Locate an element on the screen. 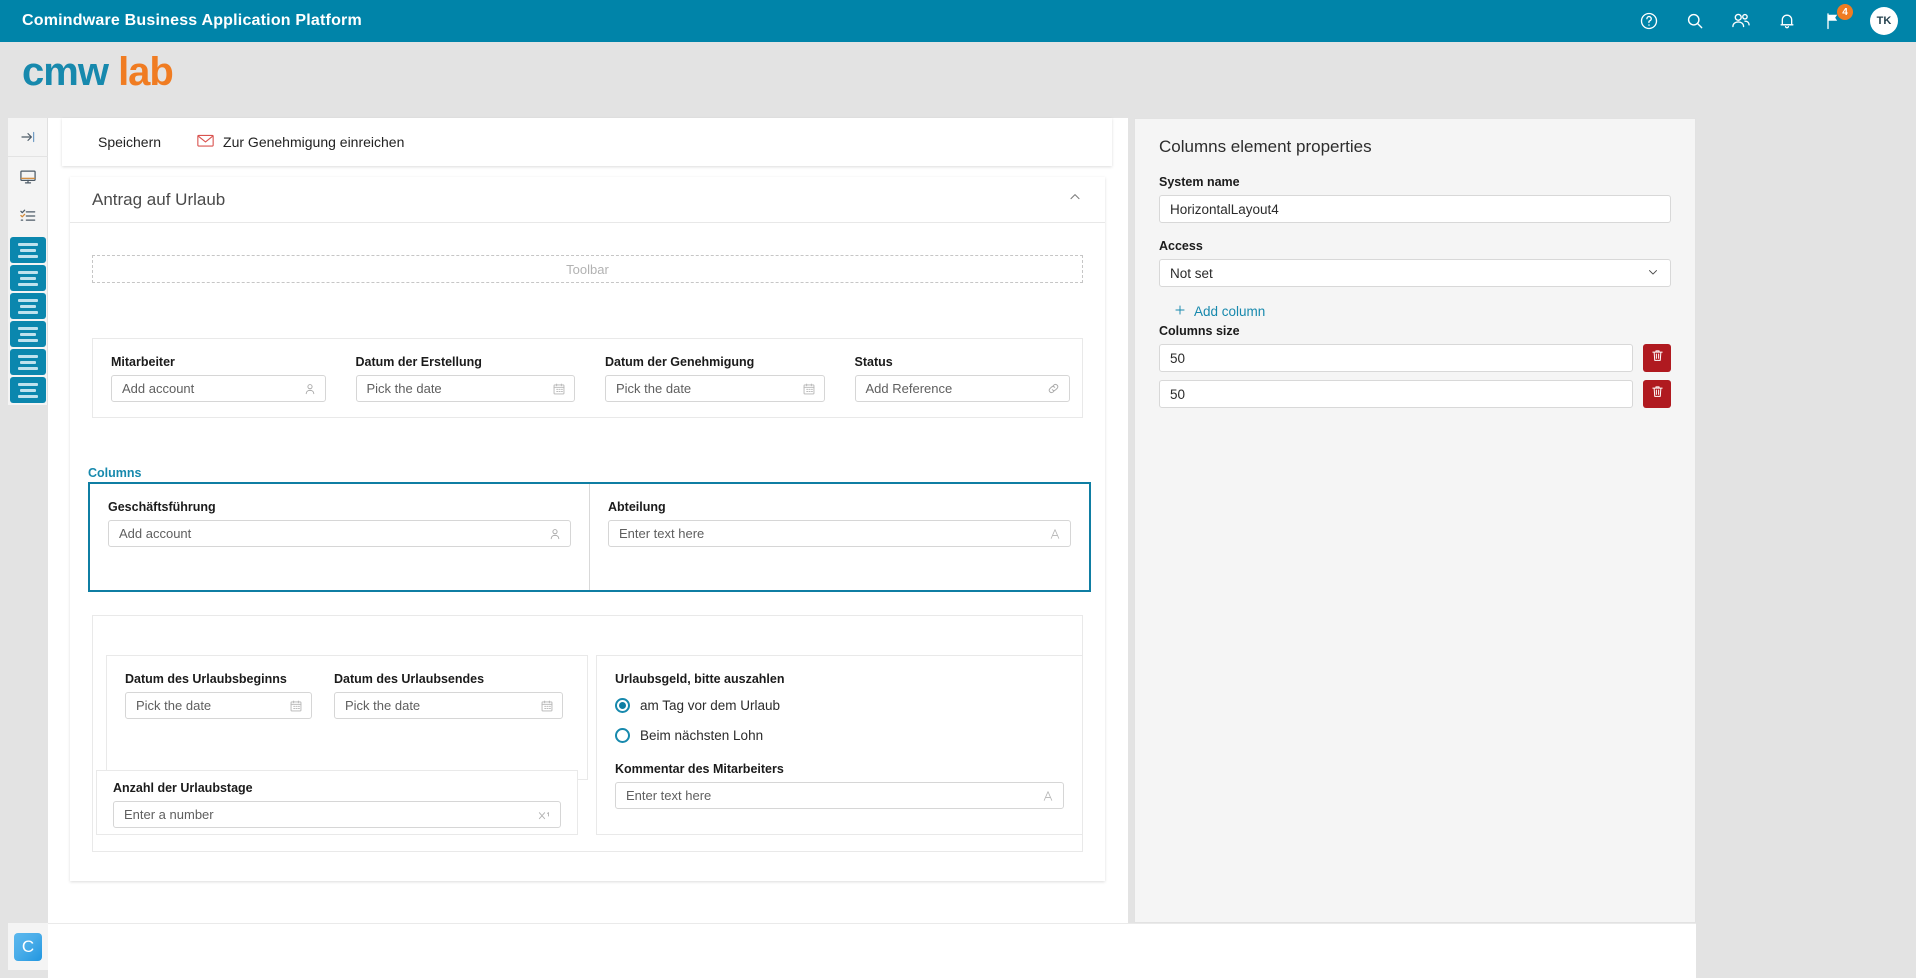 This screenshot has width=1916, height=978. monitor-icon is located at coordinates (28, 176).